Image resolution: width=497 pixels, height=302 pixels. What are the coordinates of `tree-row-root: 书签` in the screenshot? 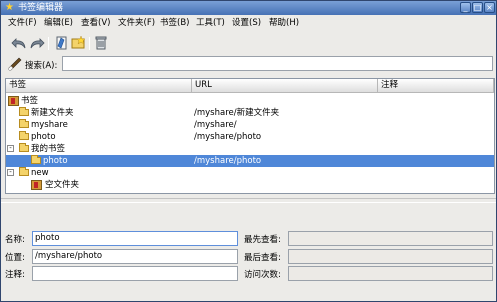 It's located at (250, 101).